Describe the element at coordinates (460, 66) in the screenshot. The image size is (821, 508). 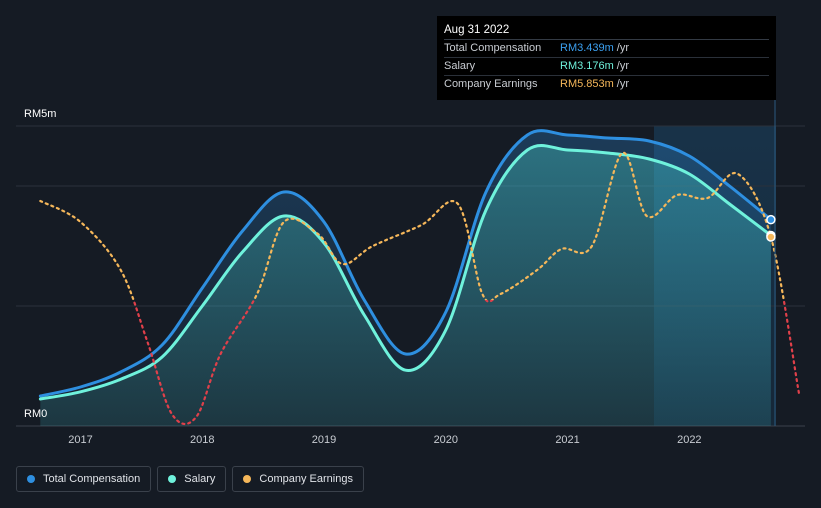
I see `tooltip-label: Salary` at that location.